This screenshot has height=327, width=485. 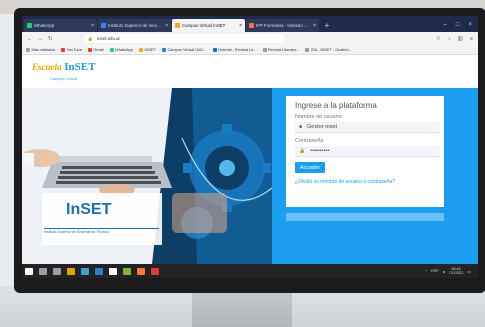 I want to click on tab-campus-virtual: Campus Virtual InSET ×, so click(x=208, y=25).